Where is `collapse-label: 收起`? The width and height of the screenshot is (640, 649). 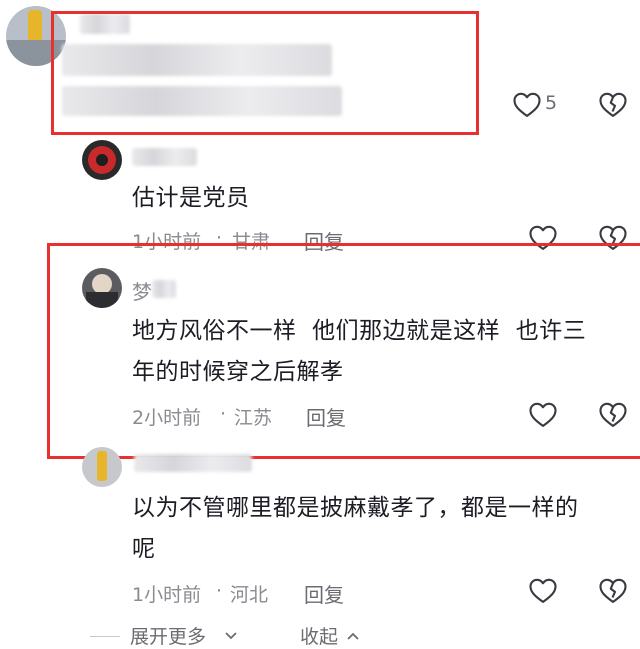 collapse-label: 收起 is located at coordinates (319, 637).